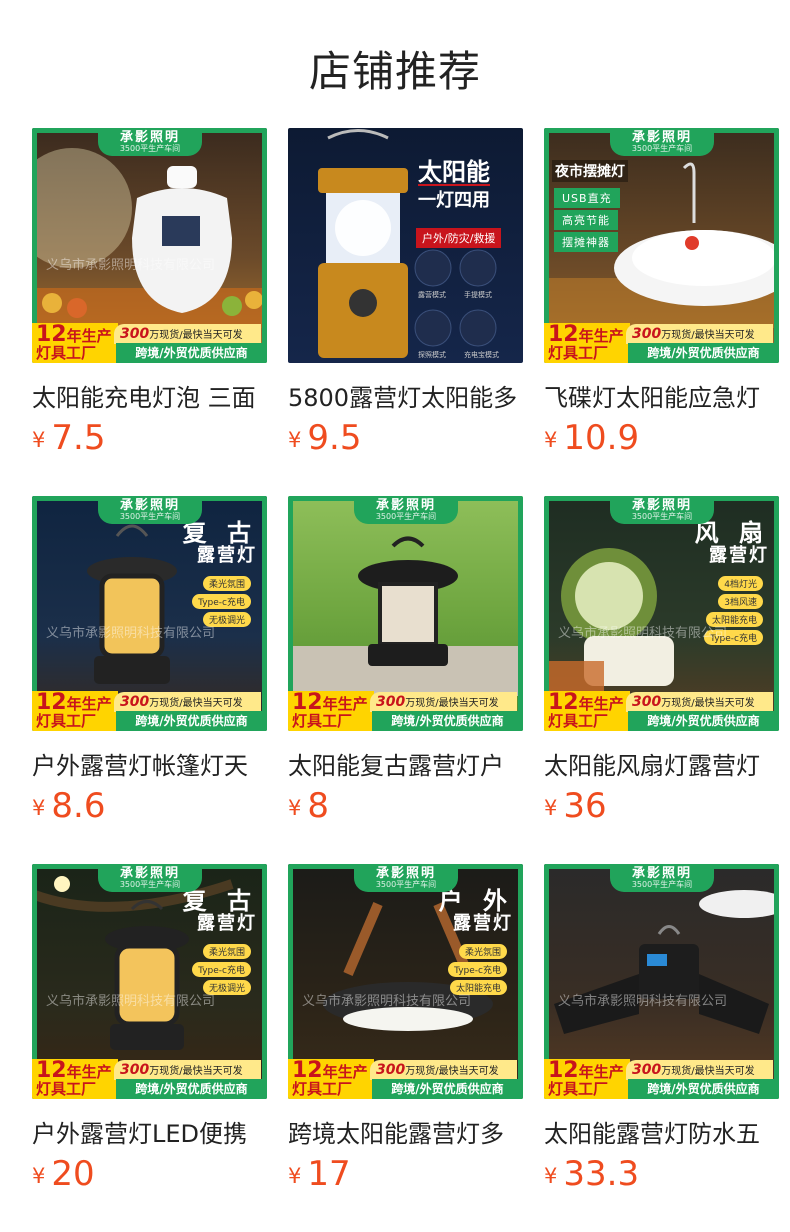 The image size is (790, 1232). Describe the element at coordinates (481, 355) in the screenshot. I see `mode-label: 充电宝模式` at that location.